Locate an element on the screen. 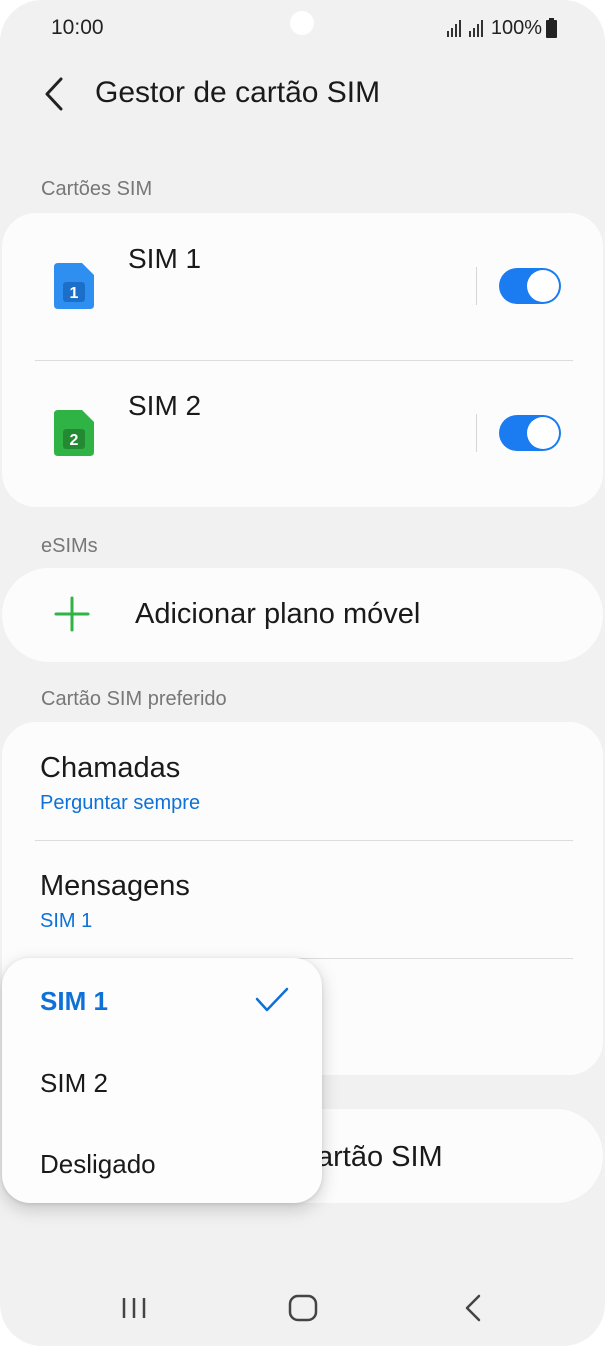 This screenshot has height=1346, width=605. check-icon is located at coordinates (272, 999).